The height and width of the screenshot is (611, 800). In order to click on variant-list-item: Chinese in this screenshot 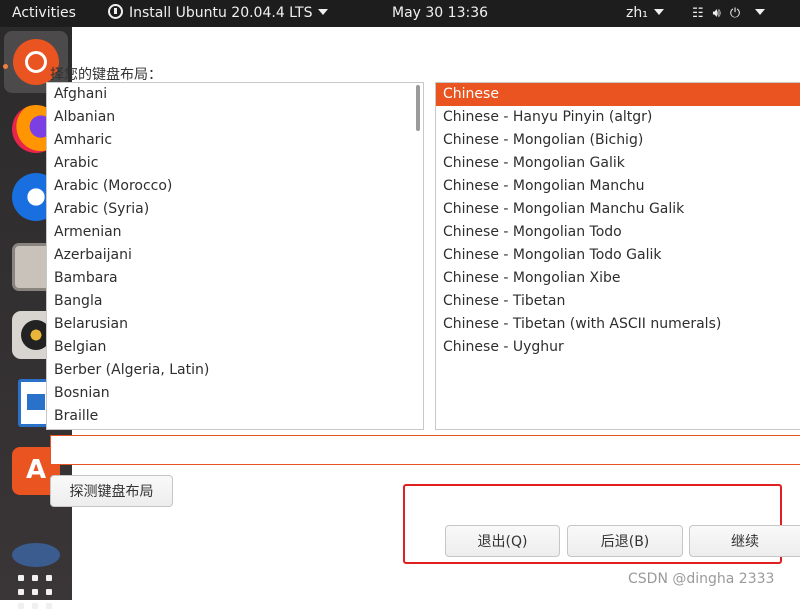, I will do `click(618, 94)`.